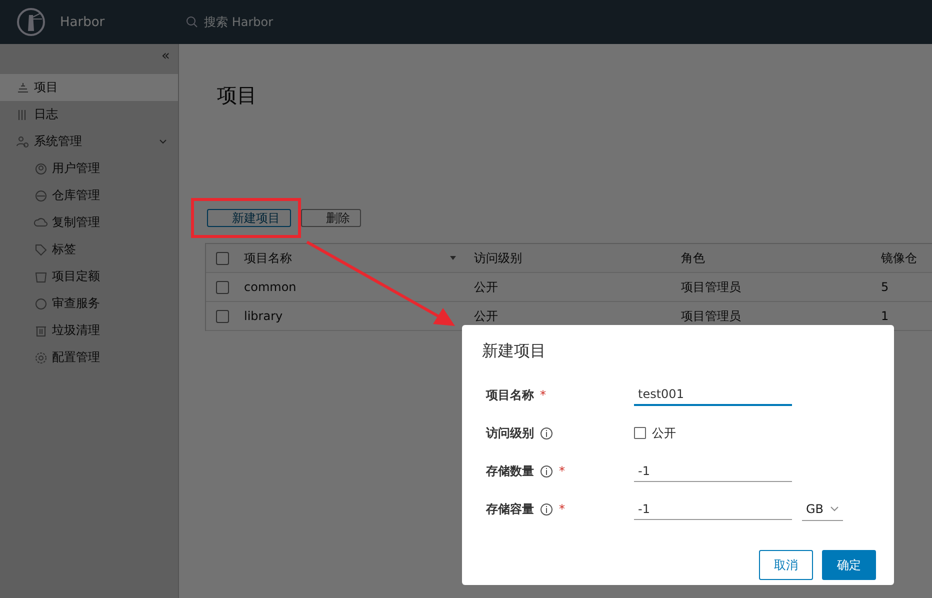  Describe the element at coordinates (41, 331) in the screenshot. I see `trash-icon` at that location.